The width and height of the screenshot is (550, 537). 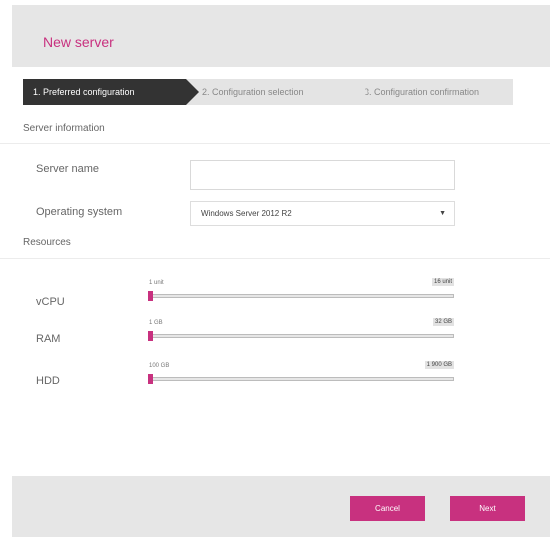 What do you see at coordinates (47, 242) in the screenshot?
I see `section-title-resources: Resources` at bounding box center [47, 242].